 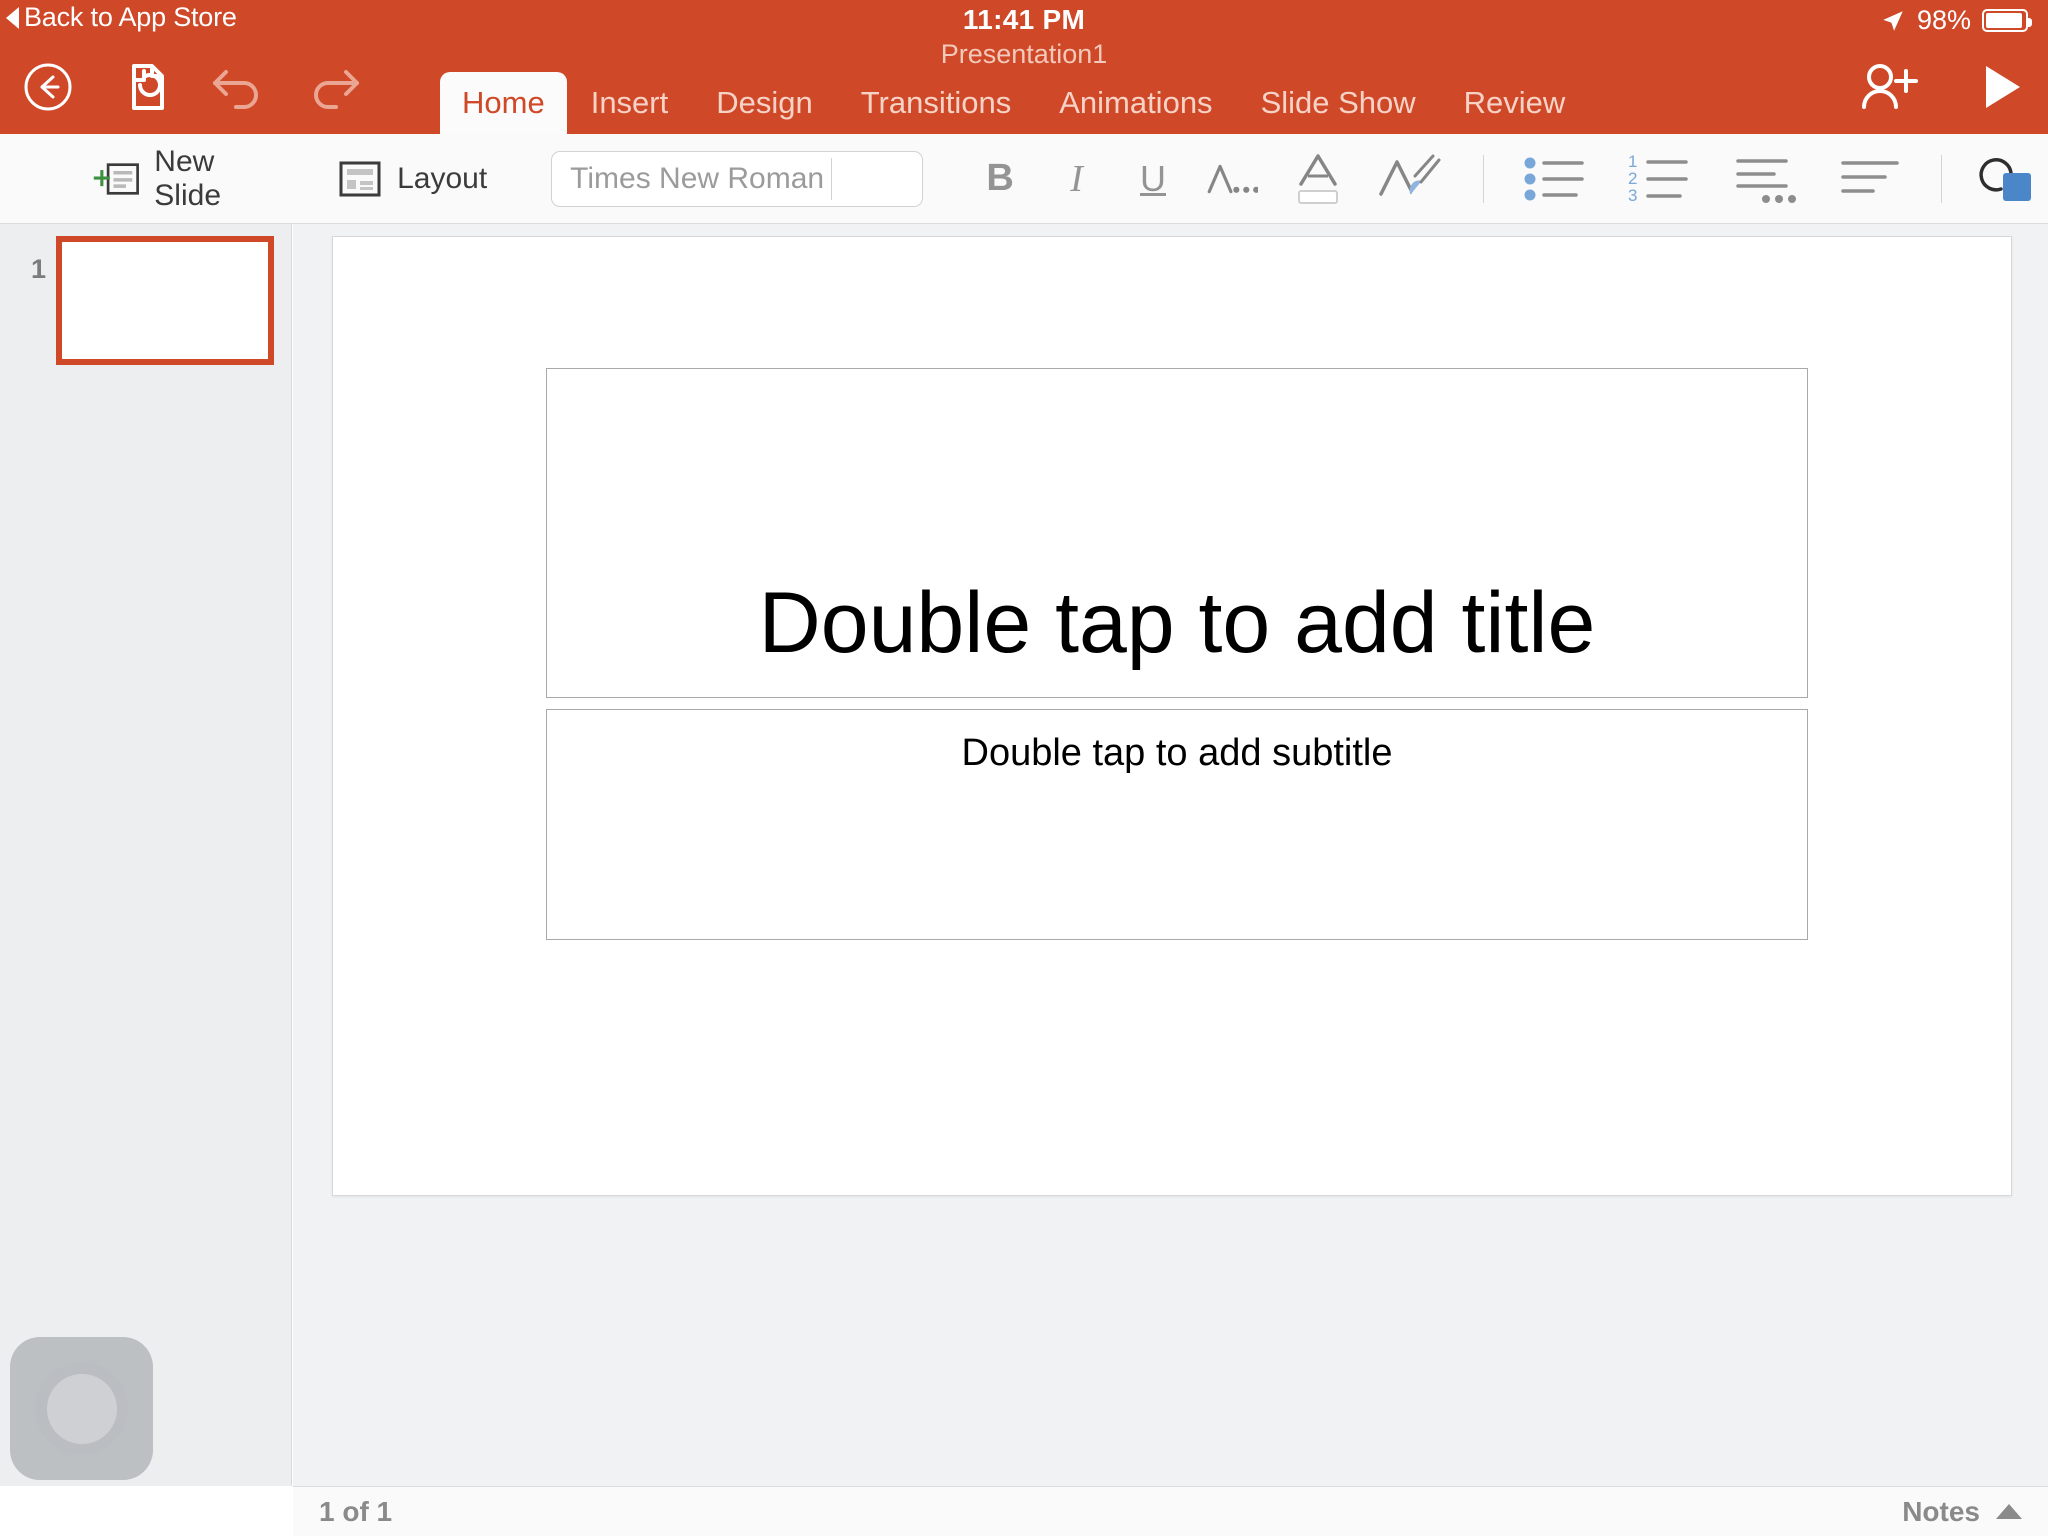 What do you see at coordinates (1632, 195) in the screenshot?
I see `svg-text: 3` at bounding box center [1632, 195].